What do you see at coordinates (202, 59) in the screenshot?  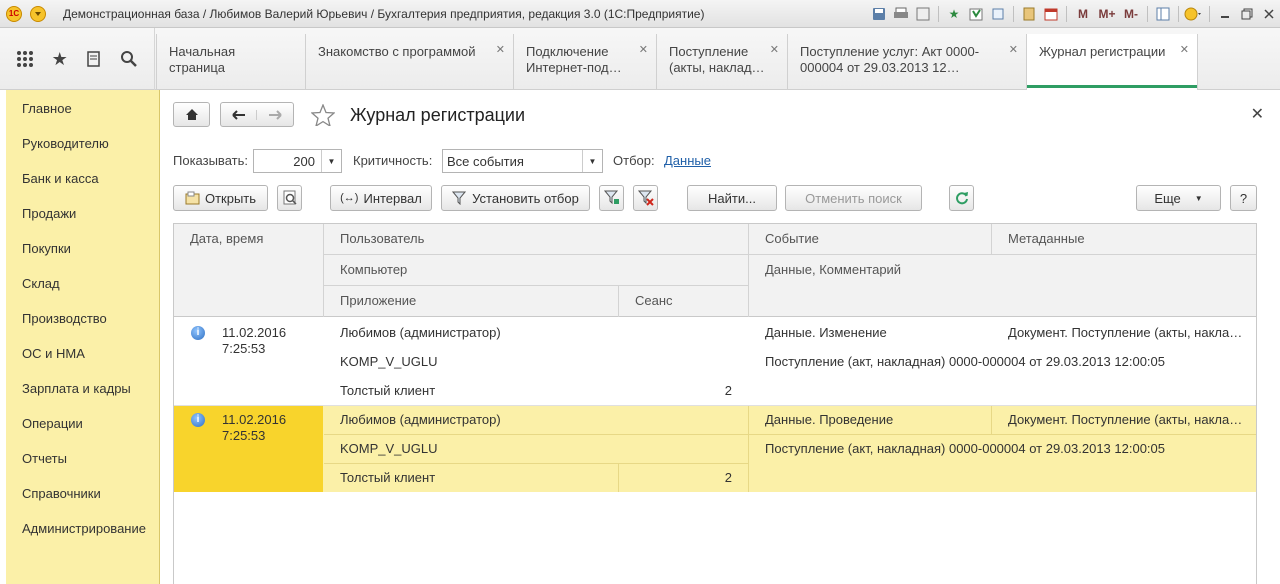 I see `tab-label: Начальная страница` at bounding box center [202, 59].